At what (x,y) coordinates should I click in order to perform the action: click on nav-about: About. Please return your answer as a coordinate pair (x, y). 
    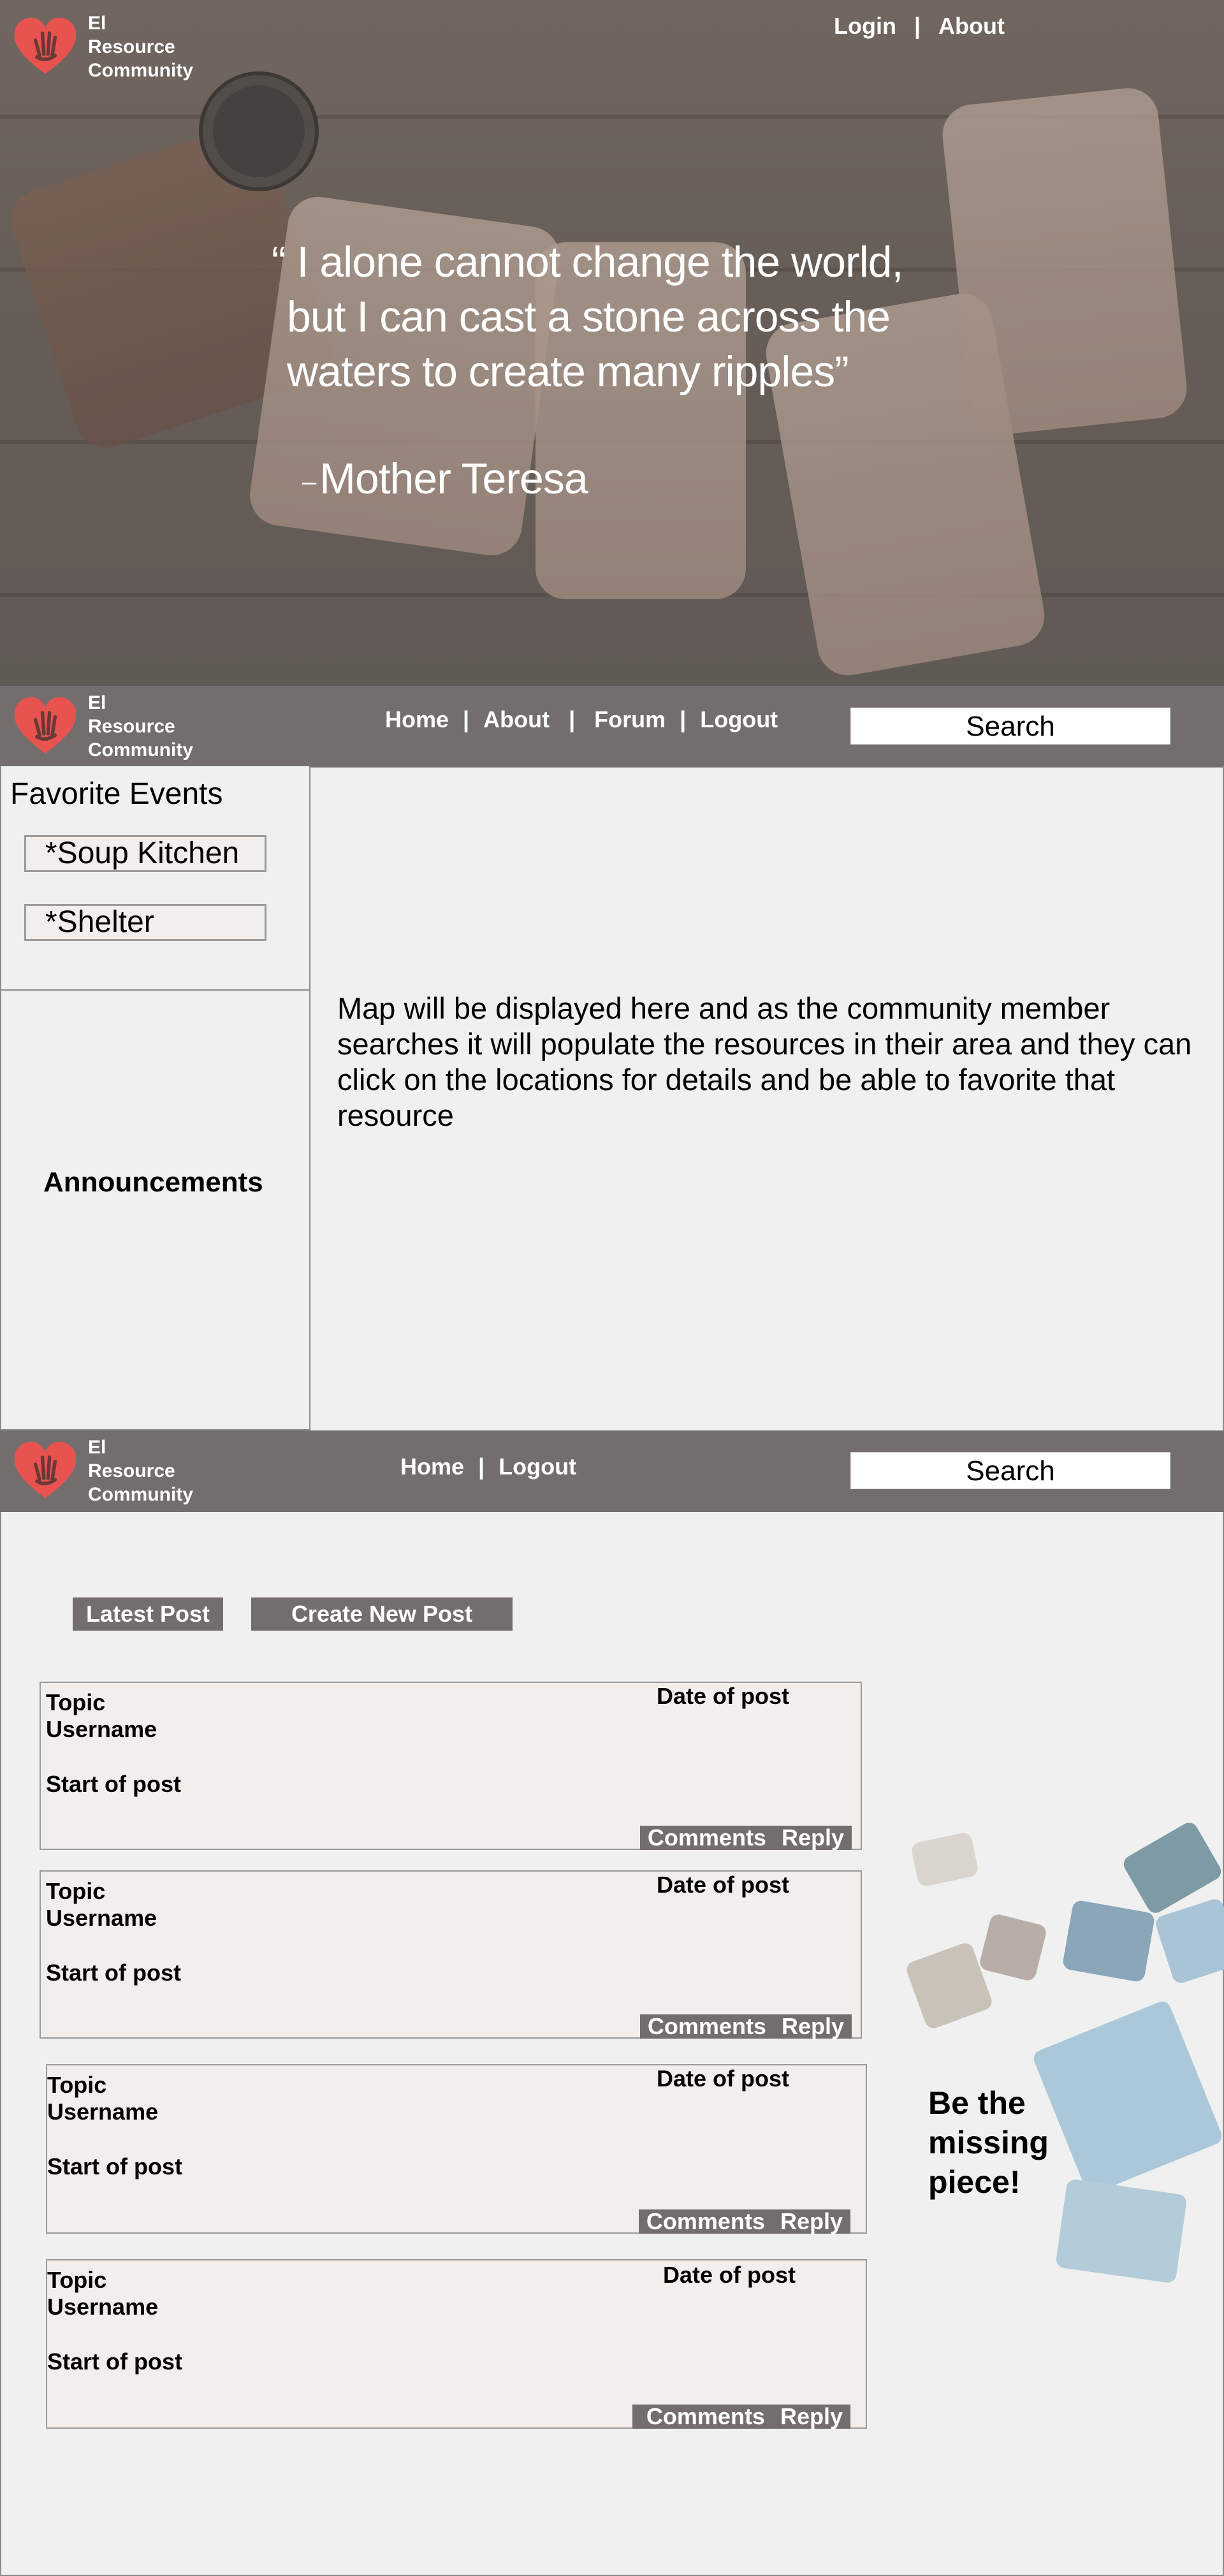
    Looking at the image, I should click on (516, 719).